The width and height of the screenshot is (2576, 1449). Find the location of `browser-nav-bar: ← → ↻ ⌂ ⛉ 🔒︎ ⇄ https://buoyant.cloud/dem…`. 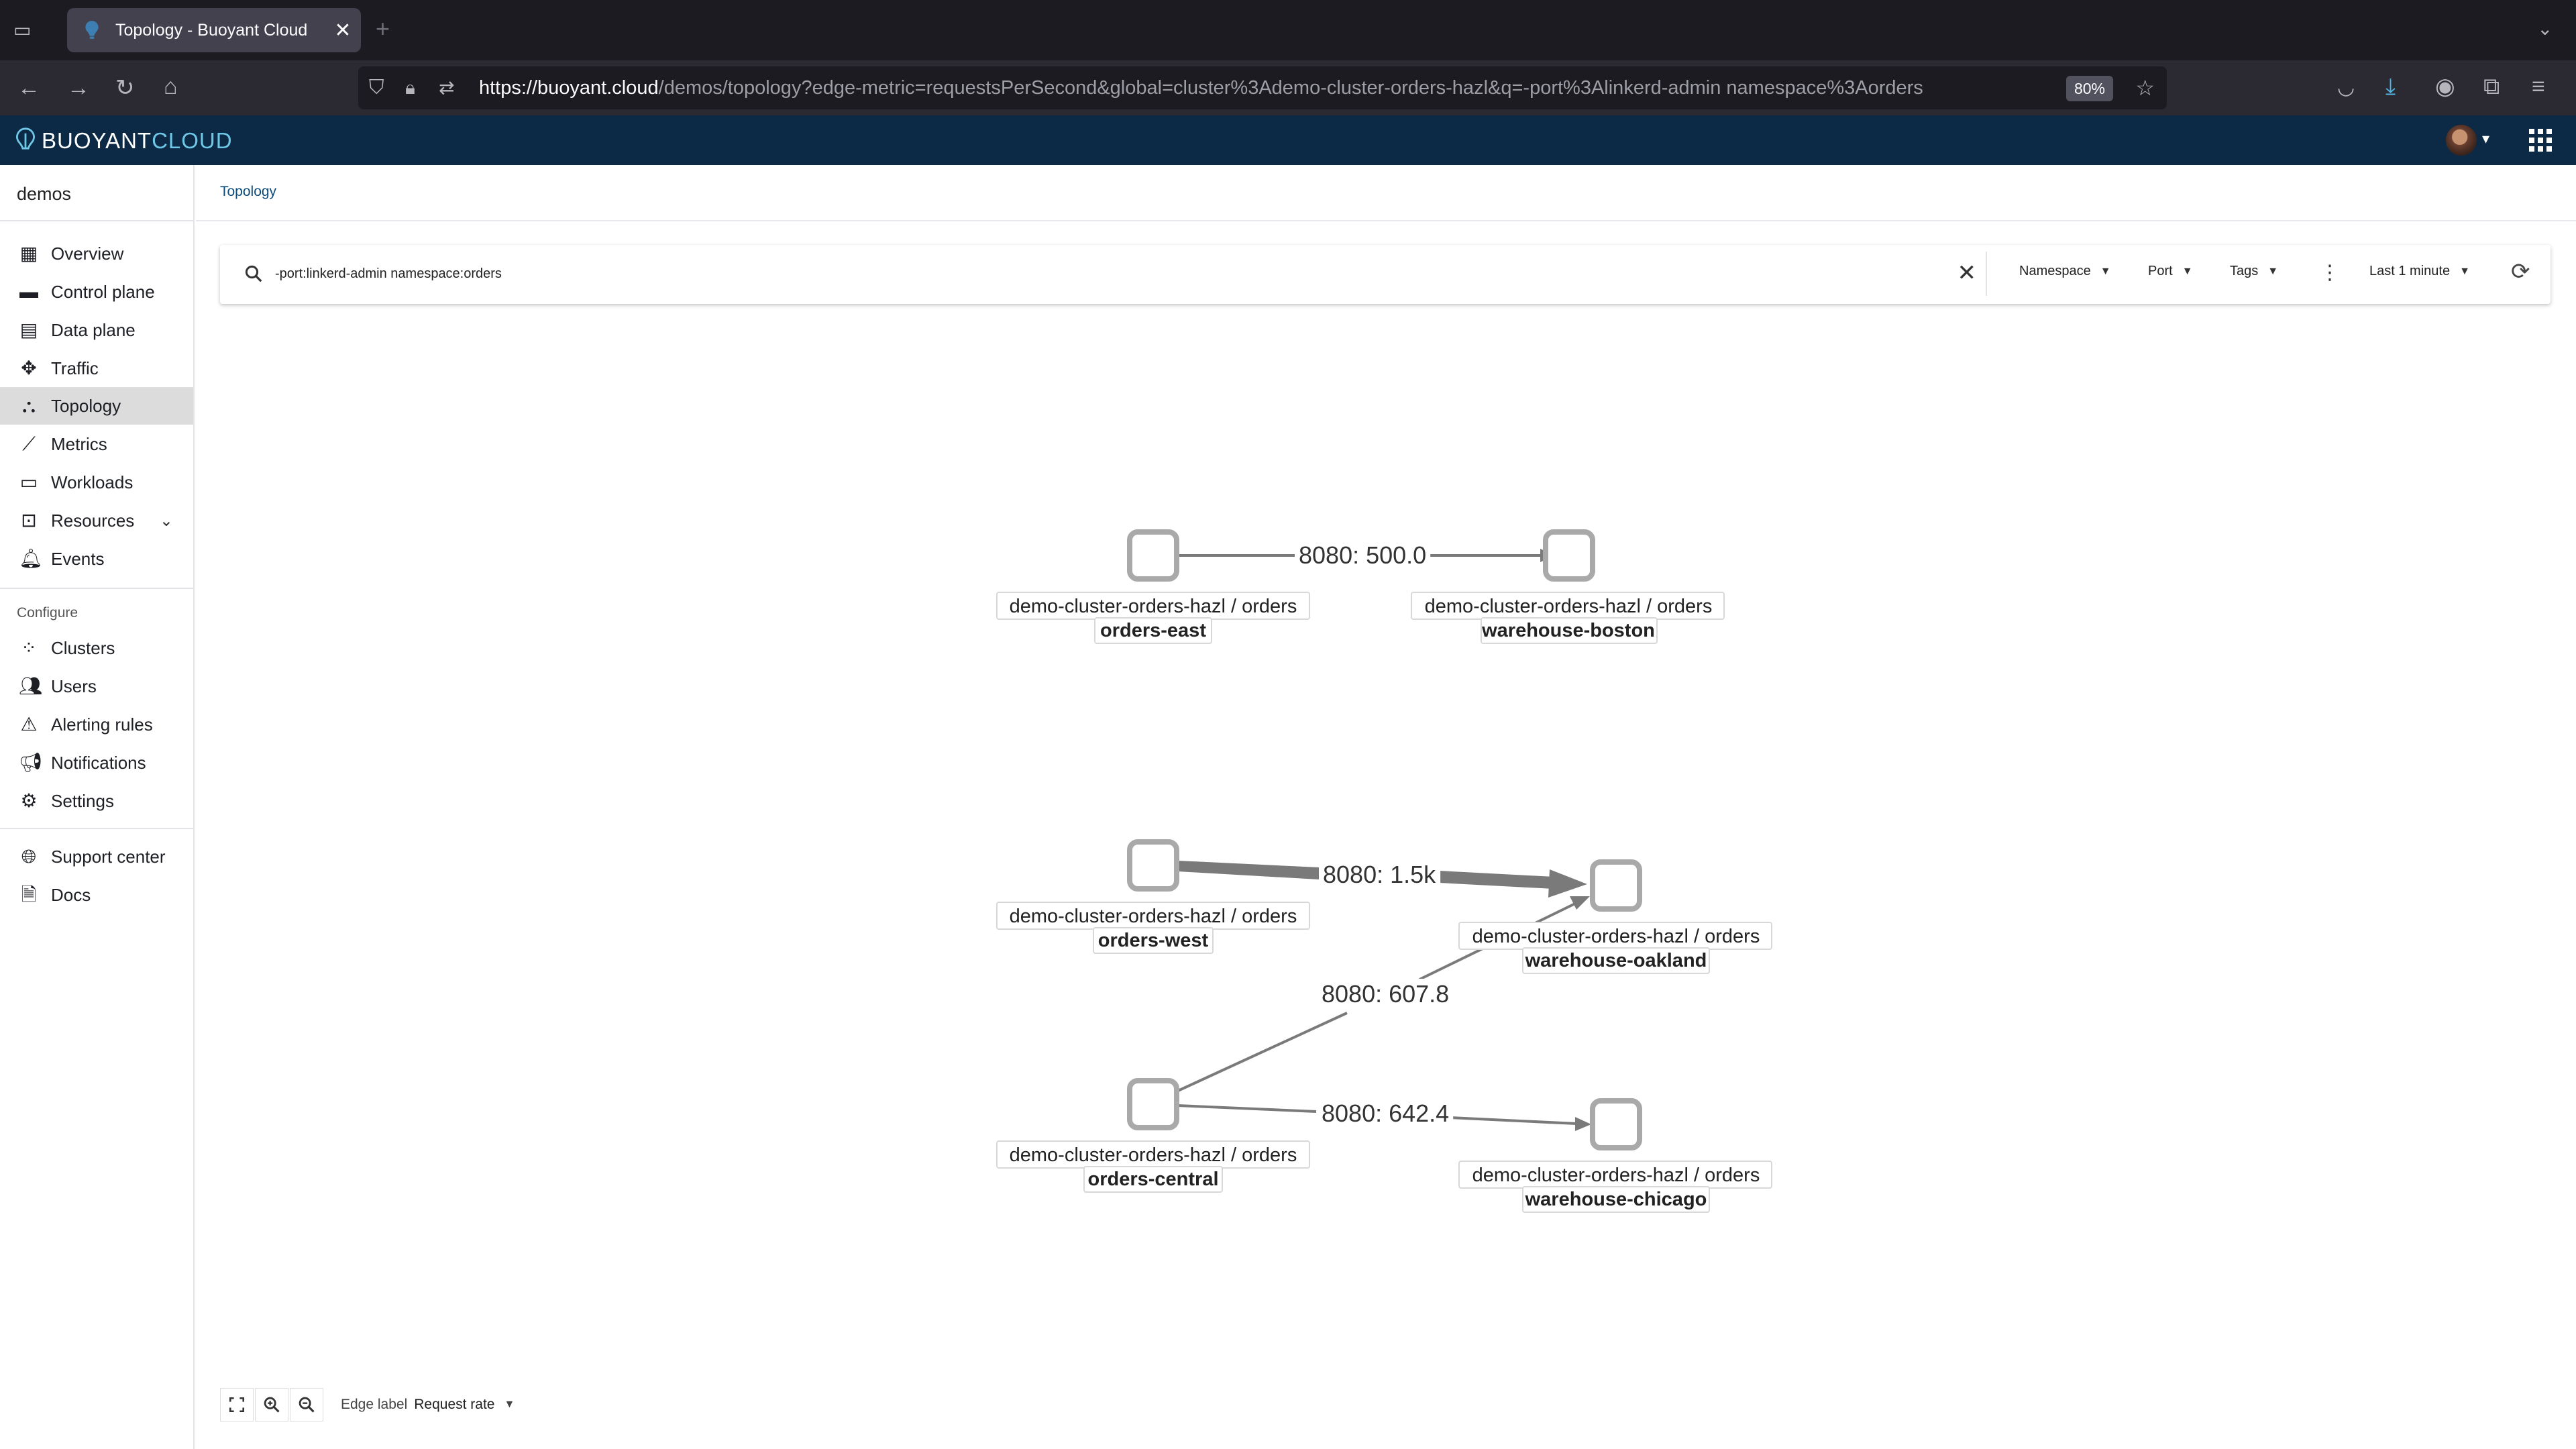

browser-nav-bar: ← → ↻ ⌂ ⛉ 🔒︎ ⇄ https://buoyant.cloud/dem… is located at coordinates (1288, 87).